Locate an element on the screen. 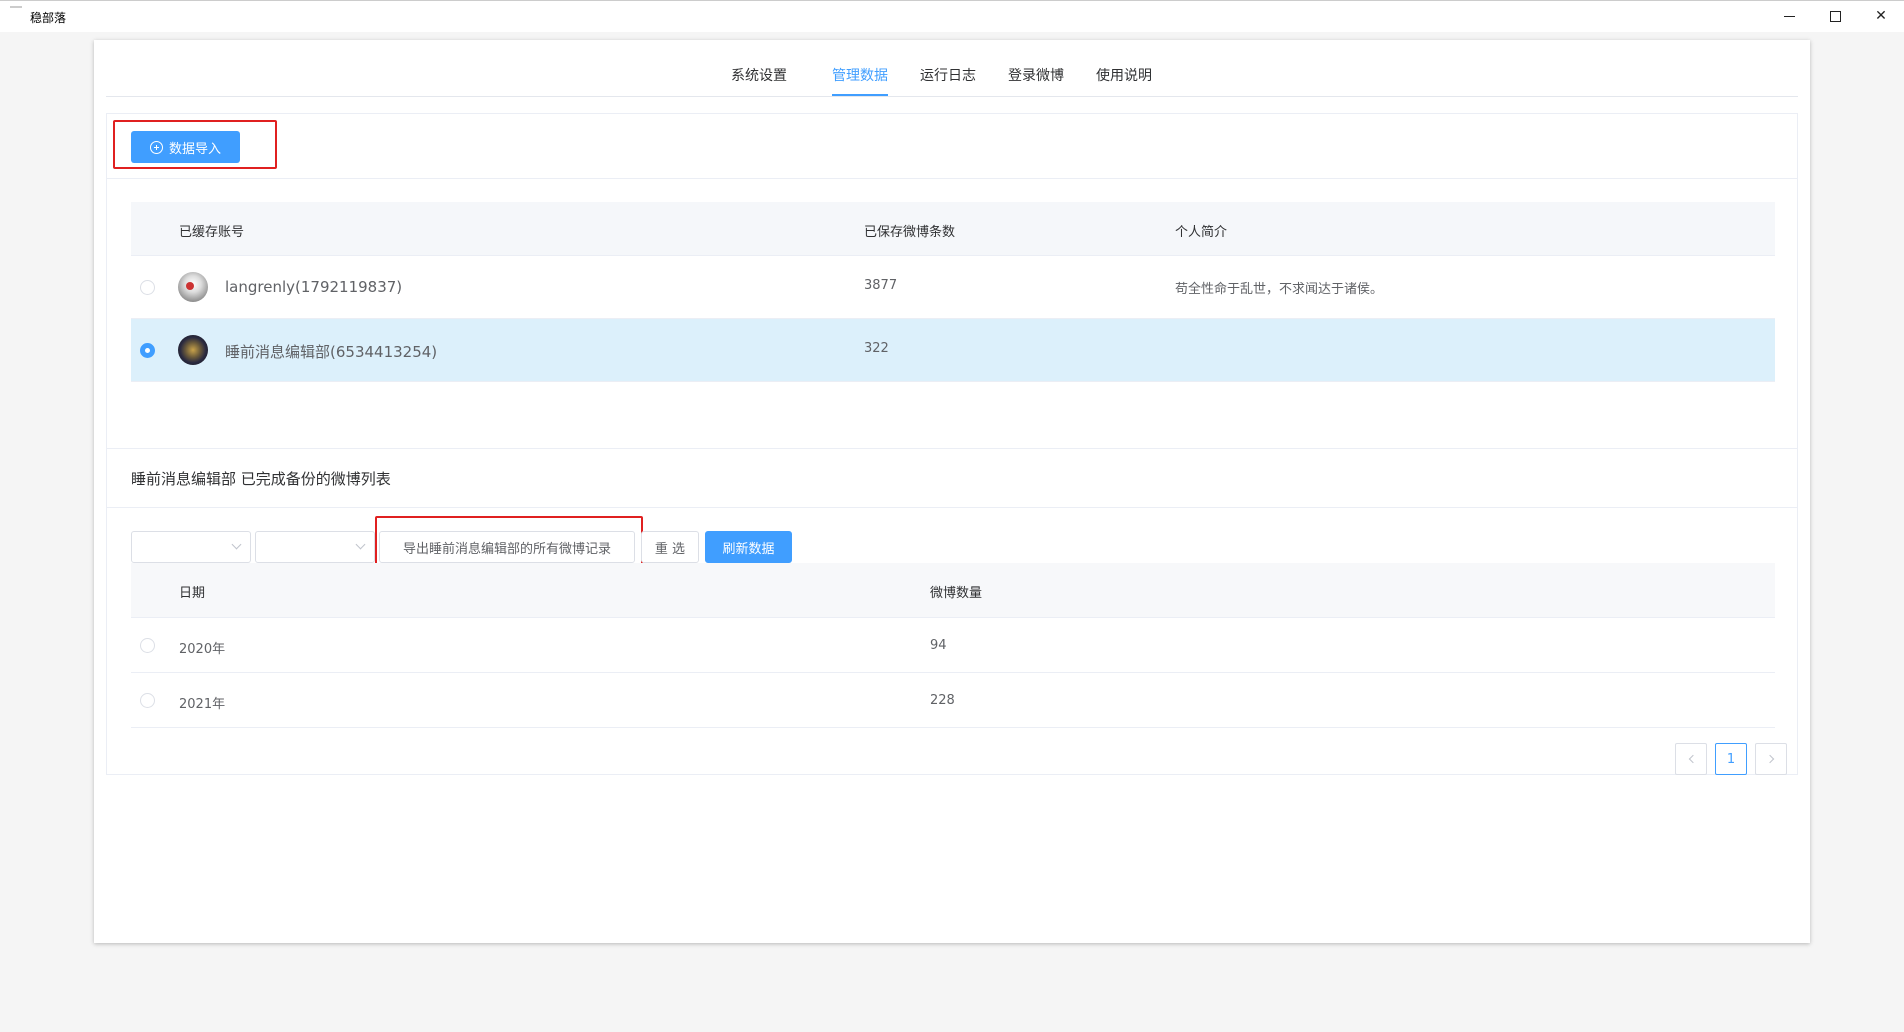  close-button: ✕ is located at coordinates (1881, 16).